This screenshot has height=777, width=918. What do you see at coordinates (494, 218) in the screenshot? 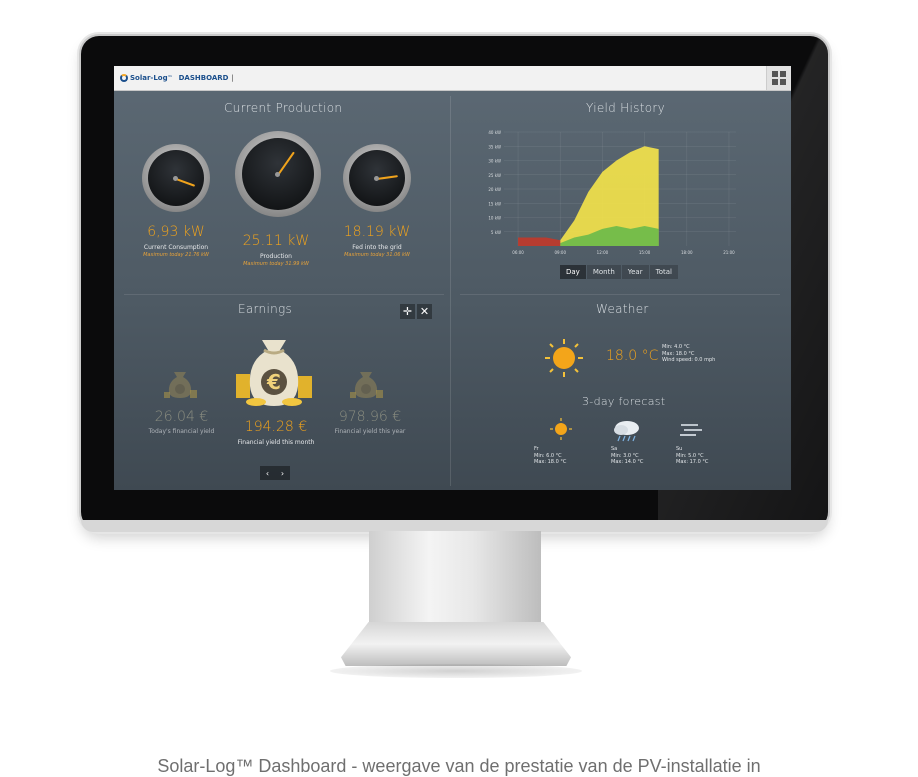
I see `y-tick-label: 10 kW` at bounding box center [494, 218].